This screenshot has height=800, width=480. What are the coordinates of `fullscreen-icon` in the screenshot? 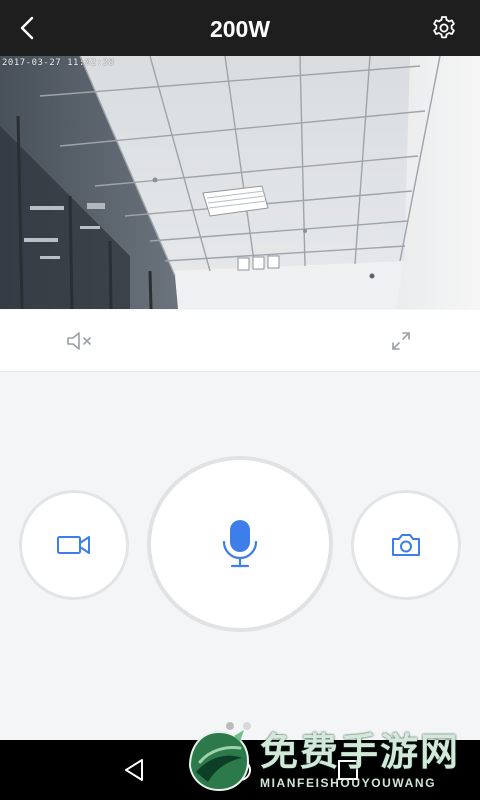 It's located at (401, 341).